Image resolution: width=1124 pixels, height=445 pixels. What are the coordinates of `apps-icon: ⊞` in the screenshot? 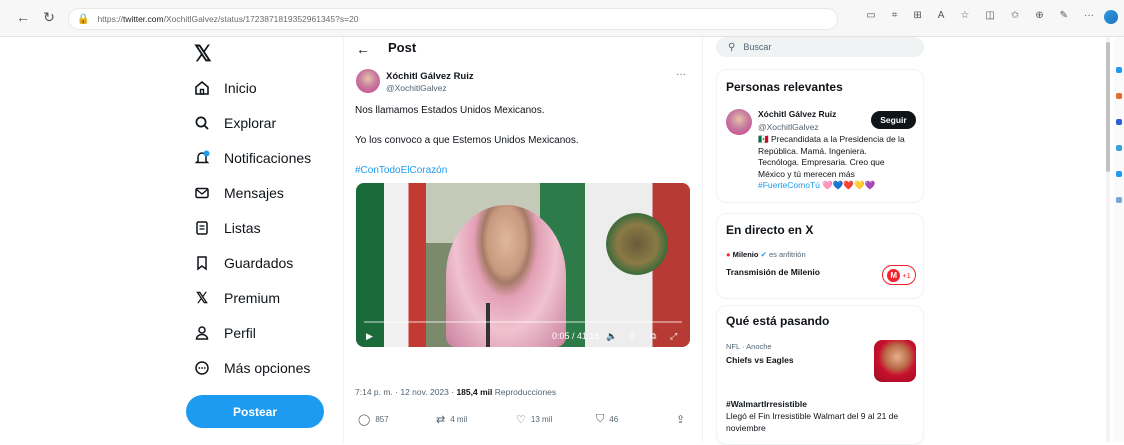 It's located at (917, 15).